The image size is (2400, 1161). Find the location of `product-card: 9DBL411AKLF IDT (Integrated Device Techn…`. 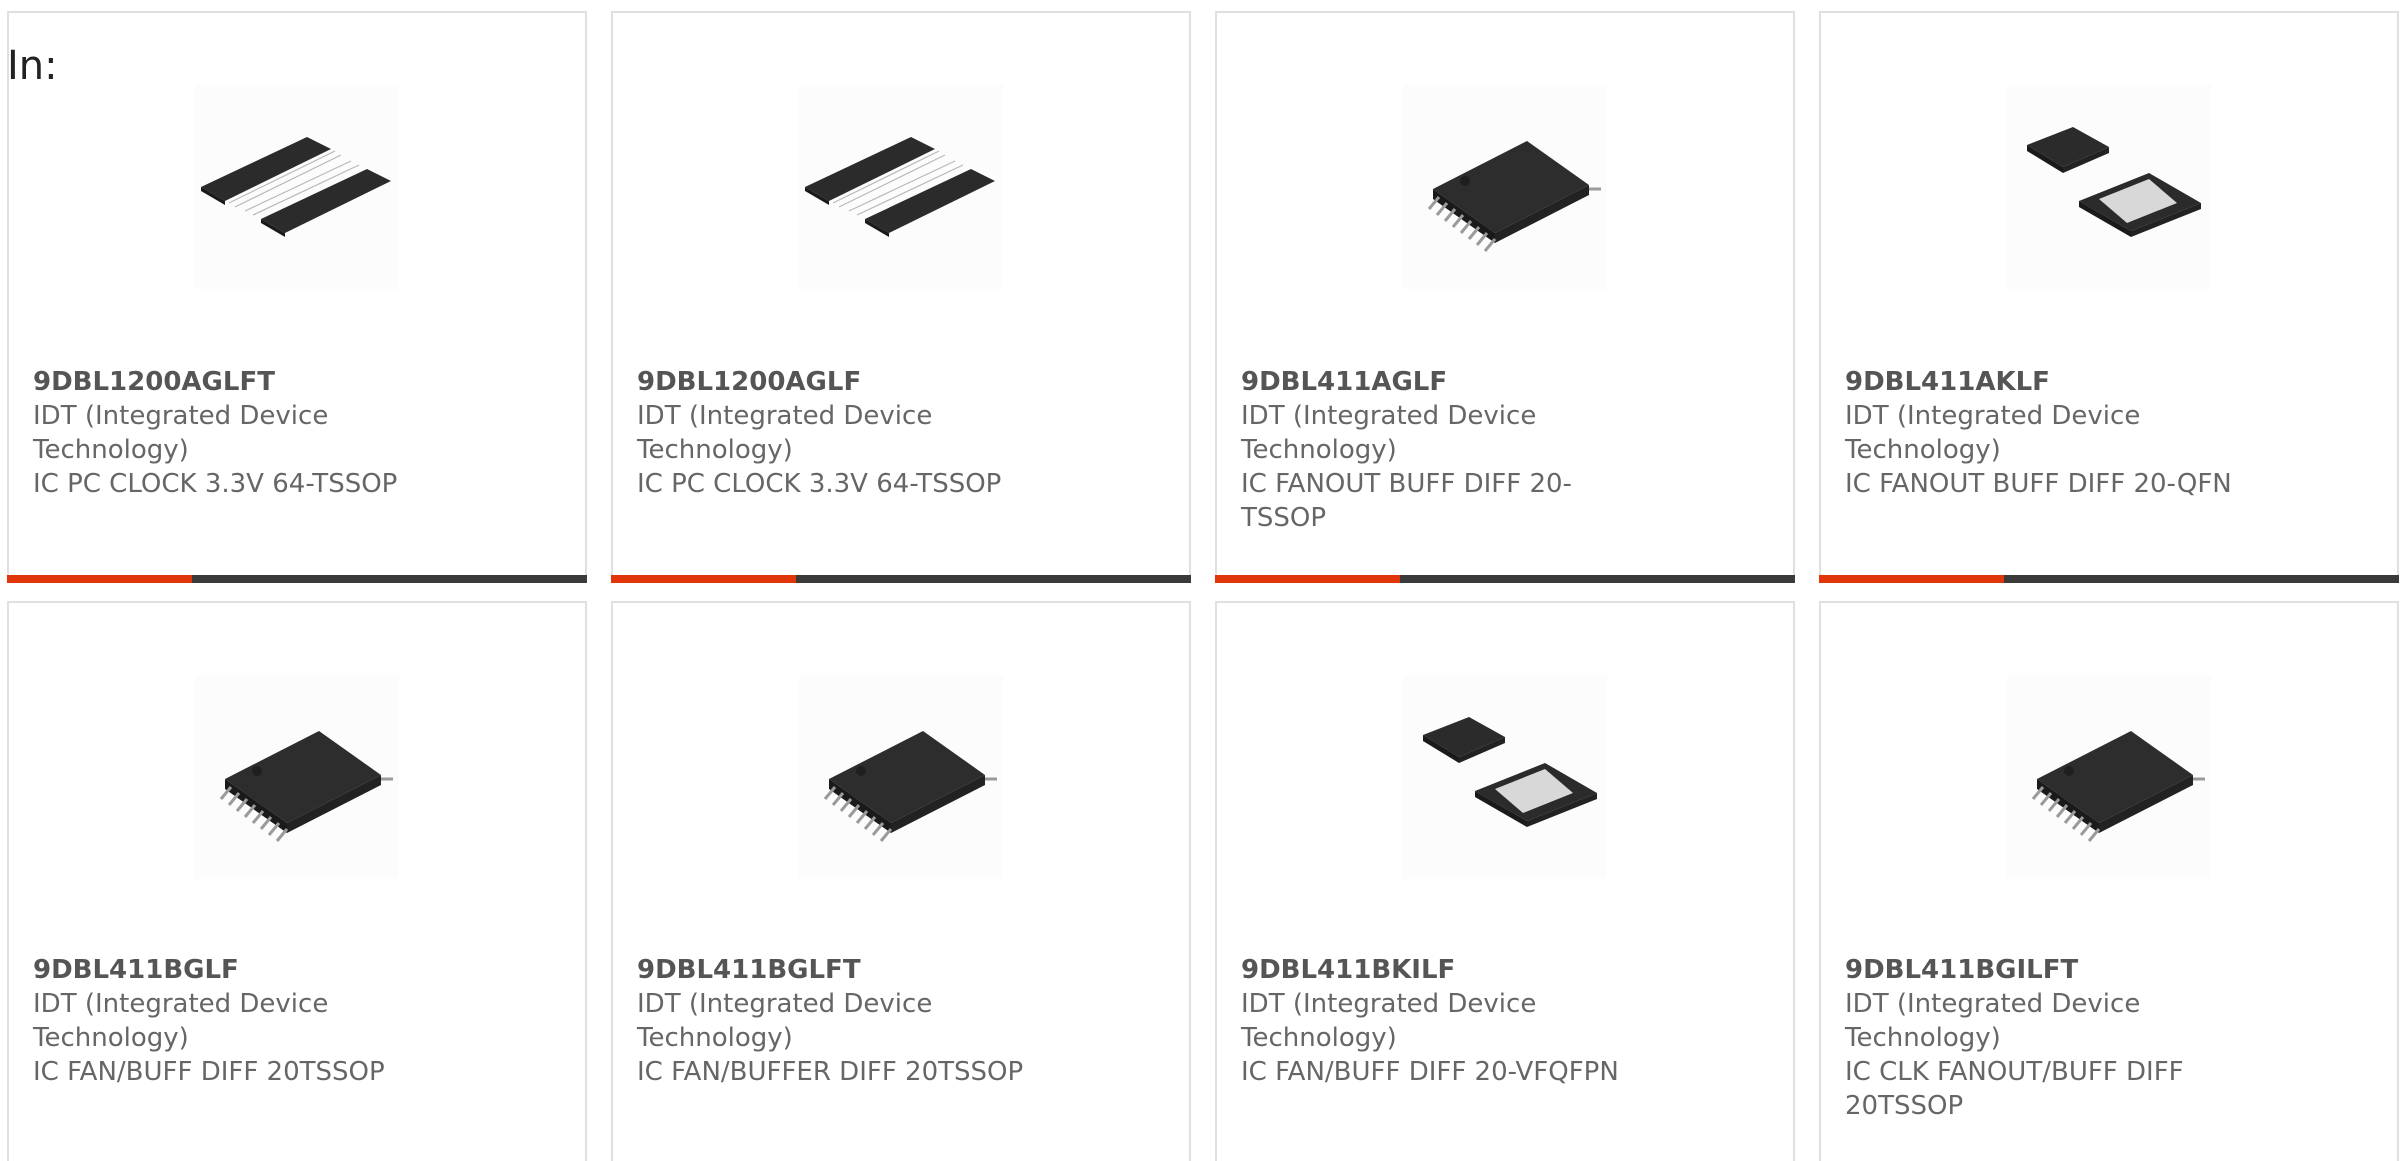

product-card: 9DBL411AKLF IDT (Integrated Device Techn… is located at coordinates (2109, 297).